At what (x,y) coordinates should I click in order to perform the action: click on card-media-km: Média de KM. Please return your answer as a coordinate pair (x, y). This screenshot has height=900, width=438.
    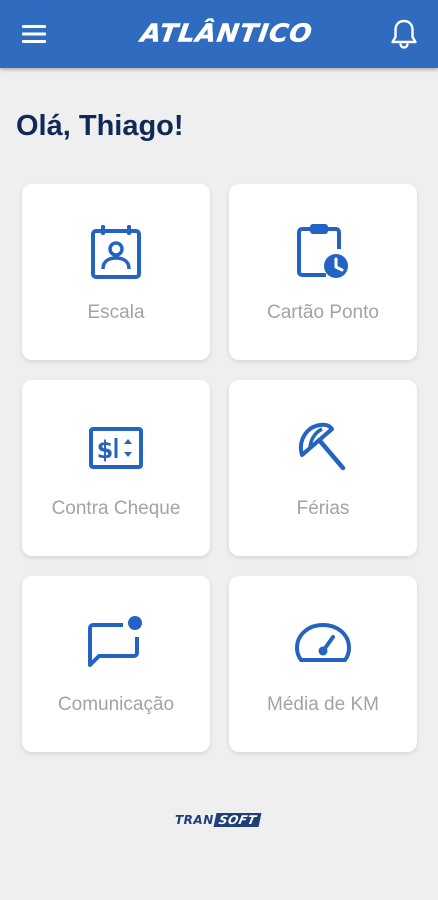
    Looking at the image, I should click on (323, 664).